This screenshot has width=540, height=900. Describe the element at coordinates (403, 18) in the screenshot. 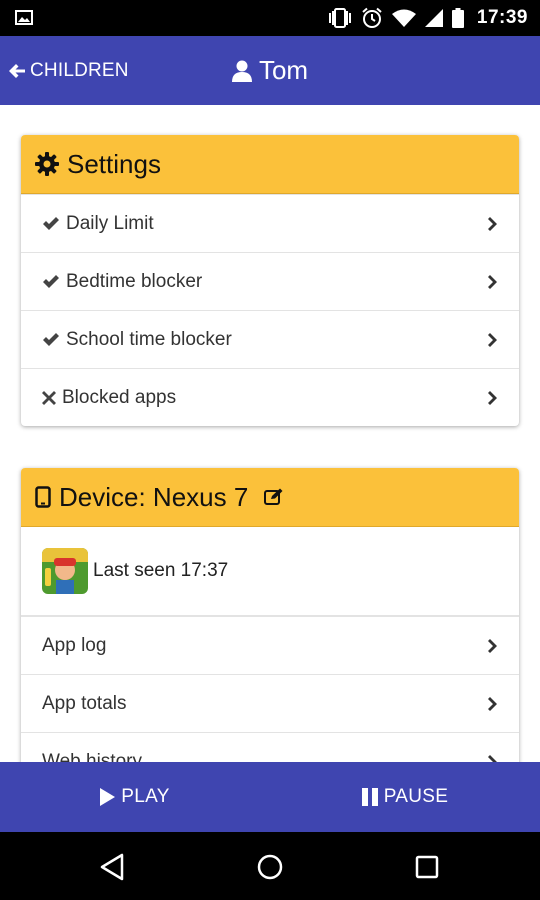

I see `wifi-icon` at that location.